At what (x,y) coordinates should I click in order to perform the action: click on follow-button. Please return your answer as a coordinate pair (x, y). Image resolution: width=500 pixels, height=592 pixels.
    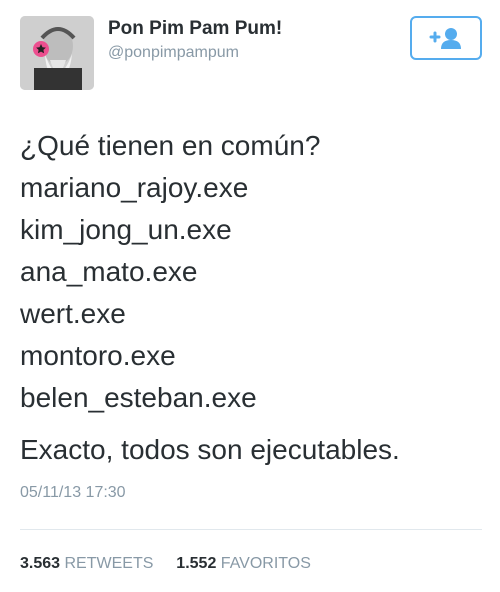
    Looking at the image, I should click on (446, 38).